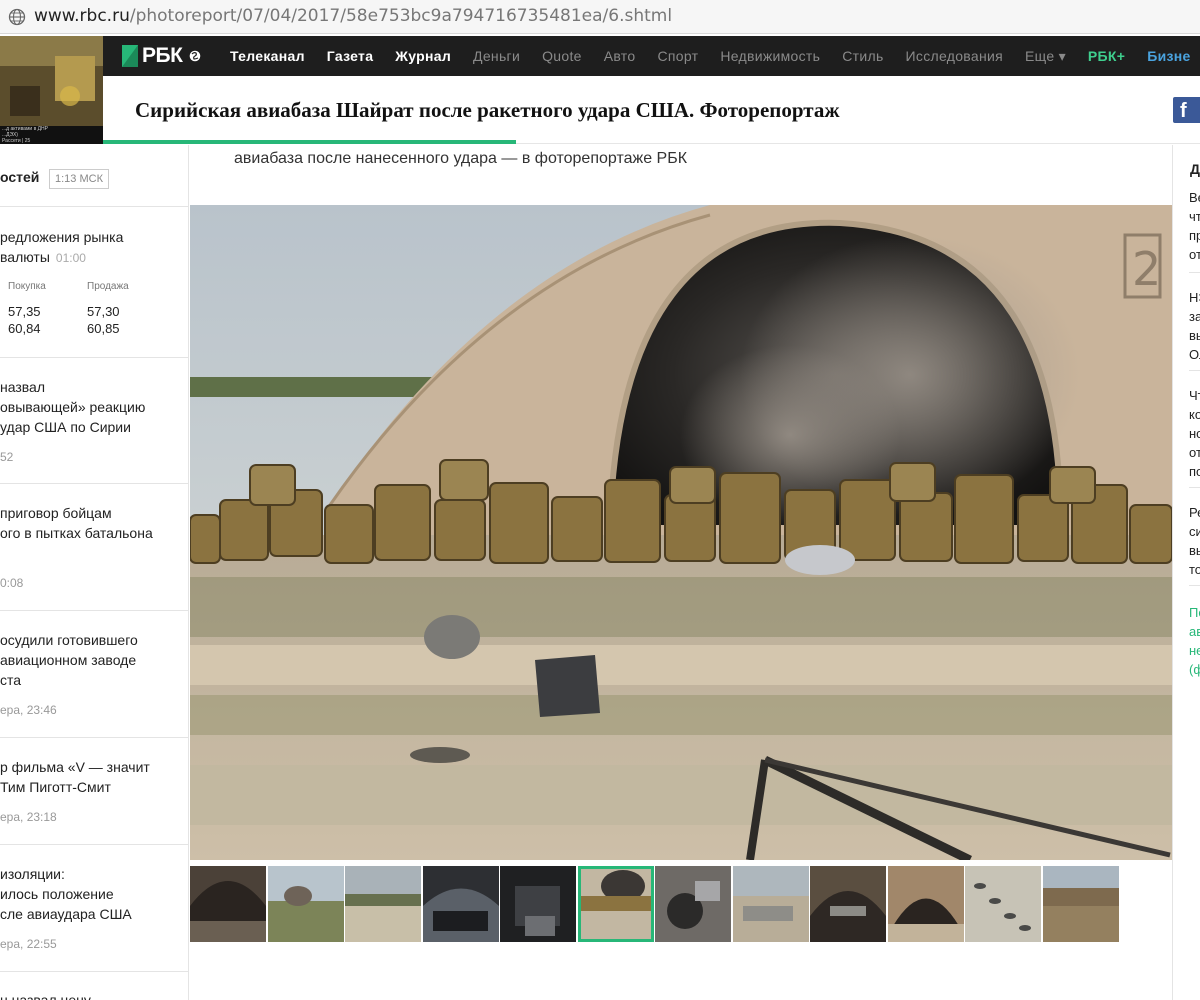  Describe the element at coordinates (1194, 541) in the screenshot. I see `related-item: Ре си вы то` at that location.